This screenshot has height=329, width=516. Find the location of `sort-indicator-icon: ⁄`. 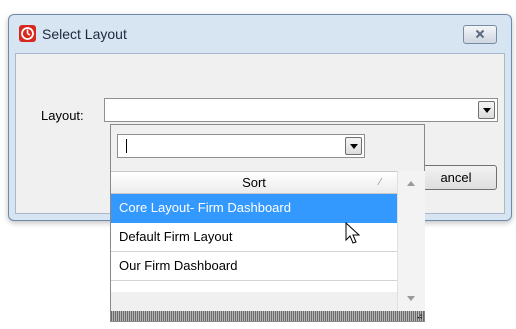

sort-indicator-icon: ⁄ is located at coordinates (380, 182).